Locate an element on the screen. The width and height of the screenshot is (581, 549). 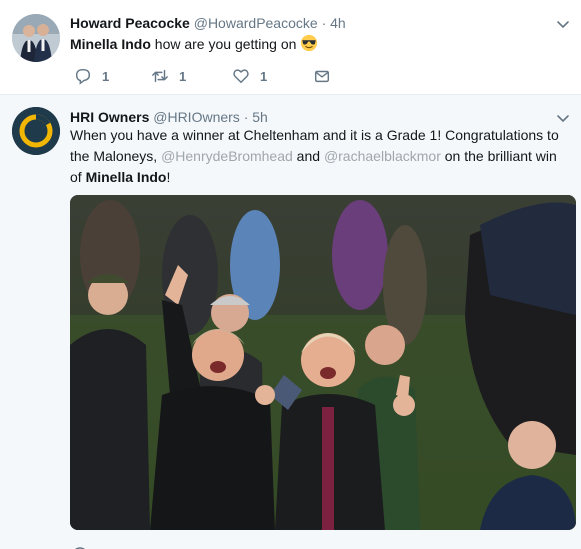
tweet-actions: 1 1 1 is located at coordinates (224, 76).